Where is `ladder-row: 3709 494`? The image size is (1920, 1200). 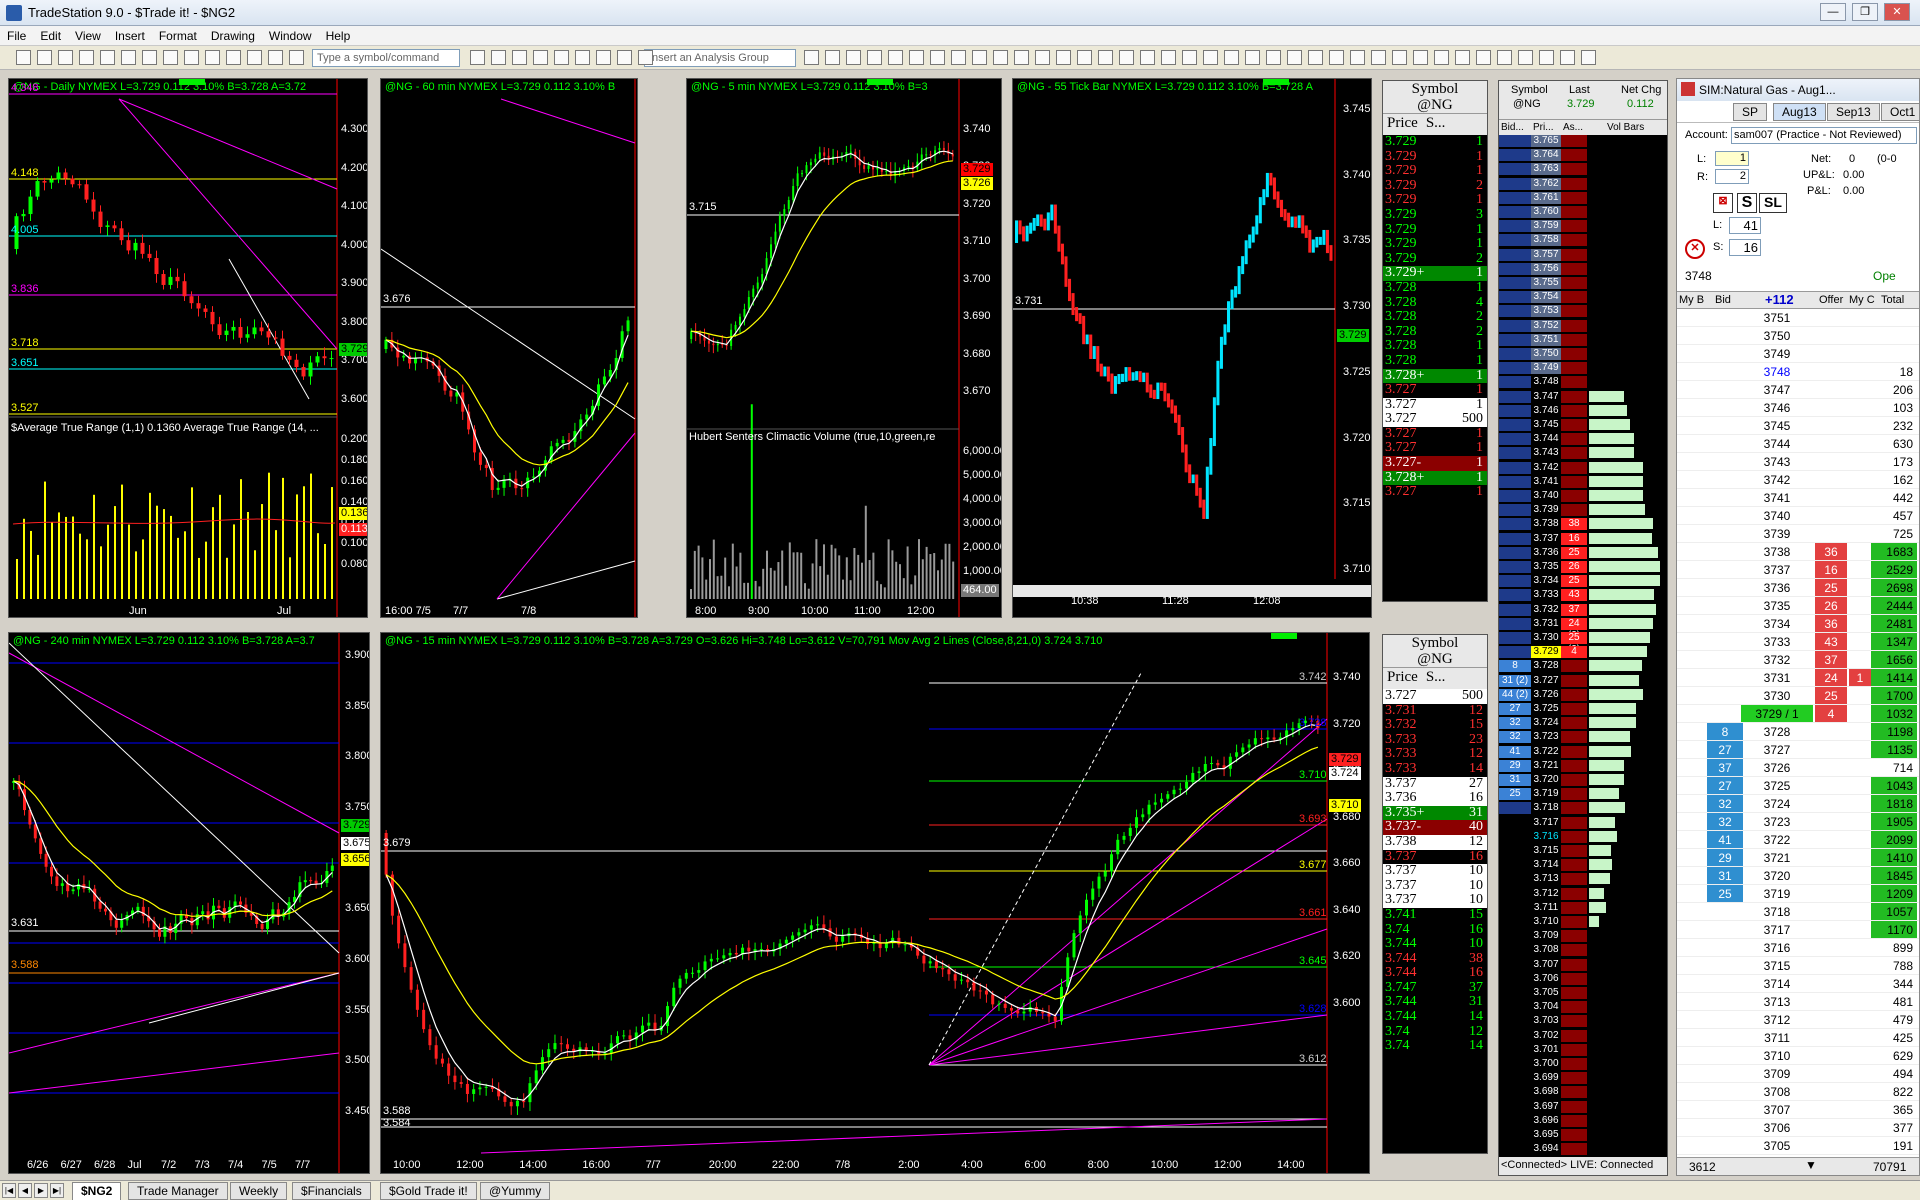
ladder-row: 3709 494 is located at coordinates (1798, 1074).